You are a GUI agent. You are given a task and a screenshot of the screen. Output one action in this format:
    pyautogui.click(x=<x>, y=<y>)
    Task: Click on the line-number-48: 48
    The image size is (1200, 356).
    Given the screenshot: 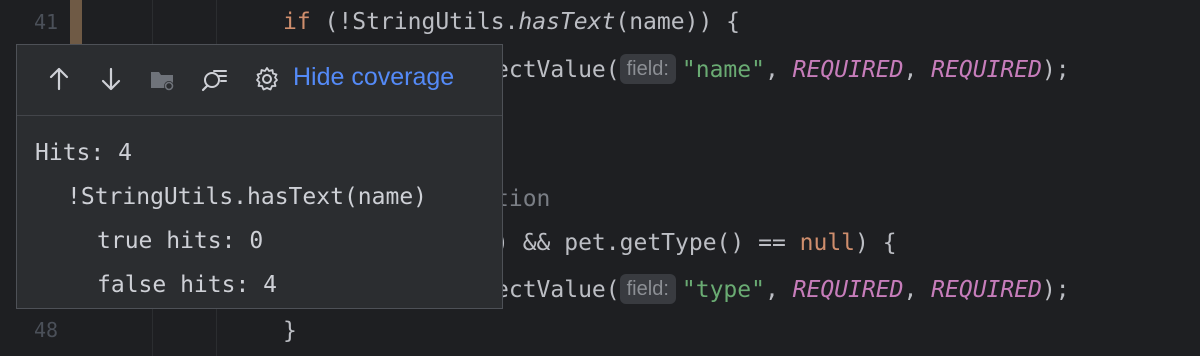 What is the action you would take?
    pyautogui.click(x=46, y=330)
    